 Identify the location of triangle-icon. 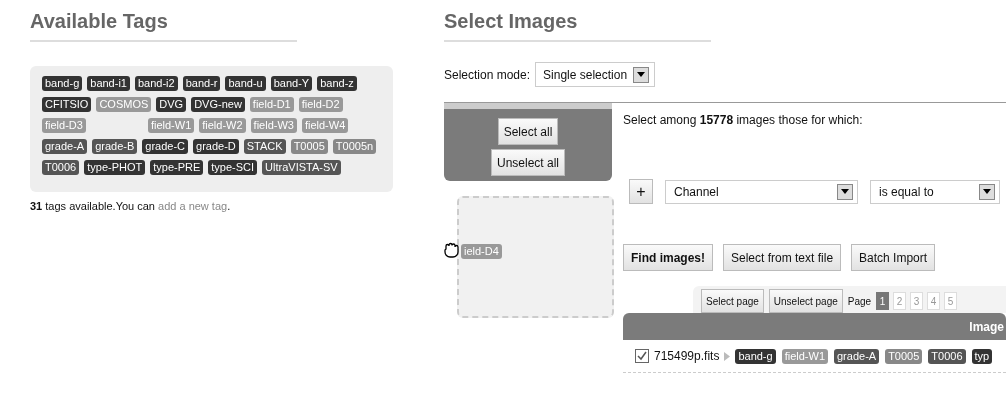
(727, 356).